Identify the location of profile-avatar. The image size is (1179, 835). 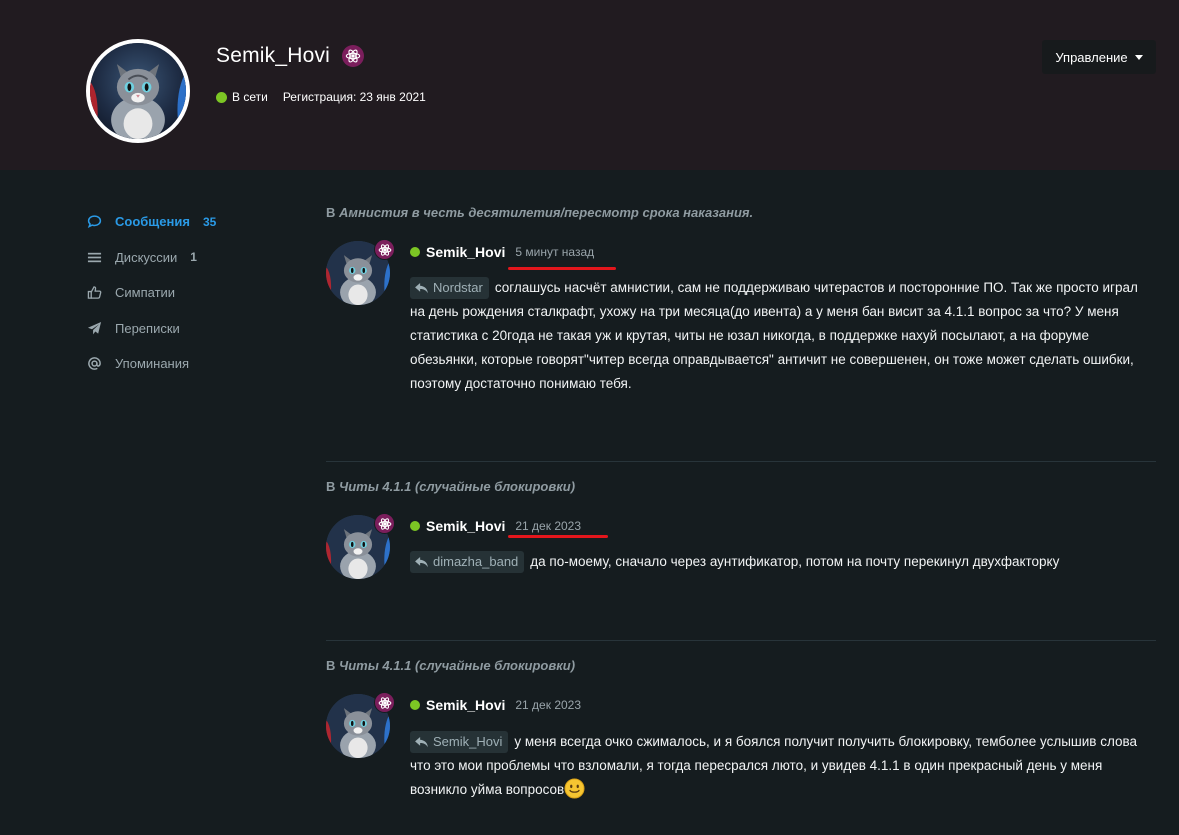
(138, 91).